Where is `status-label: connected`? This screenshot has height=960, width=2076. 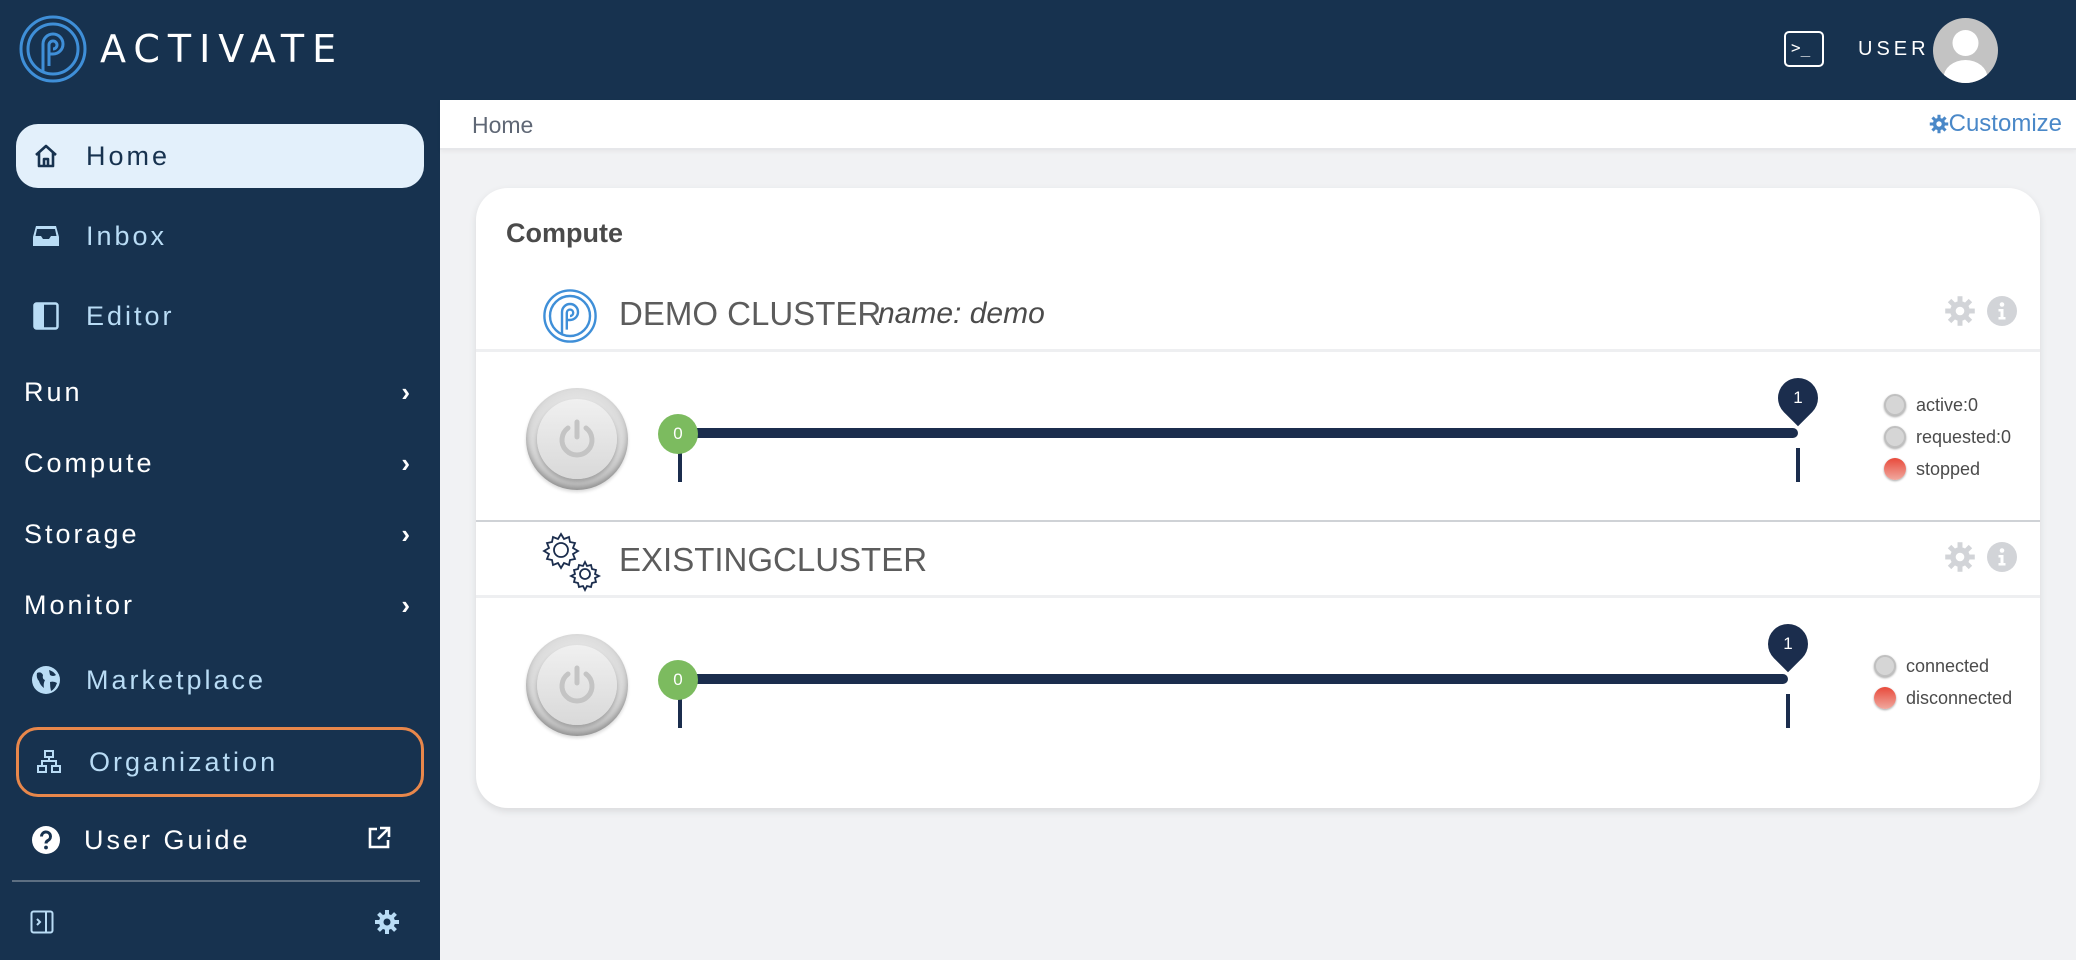 status-label: connected is located at coordinates (1948, 665).